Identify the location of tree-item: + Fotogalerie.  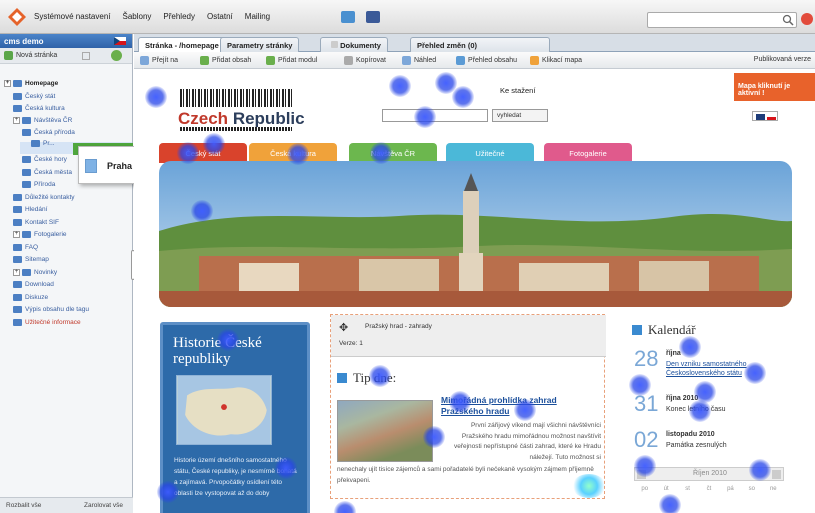
(40, 234).